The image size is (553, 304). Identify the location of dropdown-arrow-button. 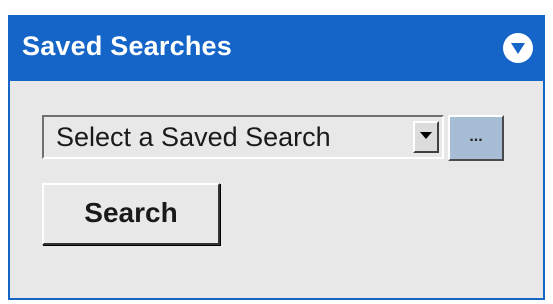
(426, 137).